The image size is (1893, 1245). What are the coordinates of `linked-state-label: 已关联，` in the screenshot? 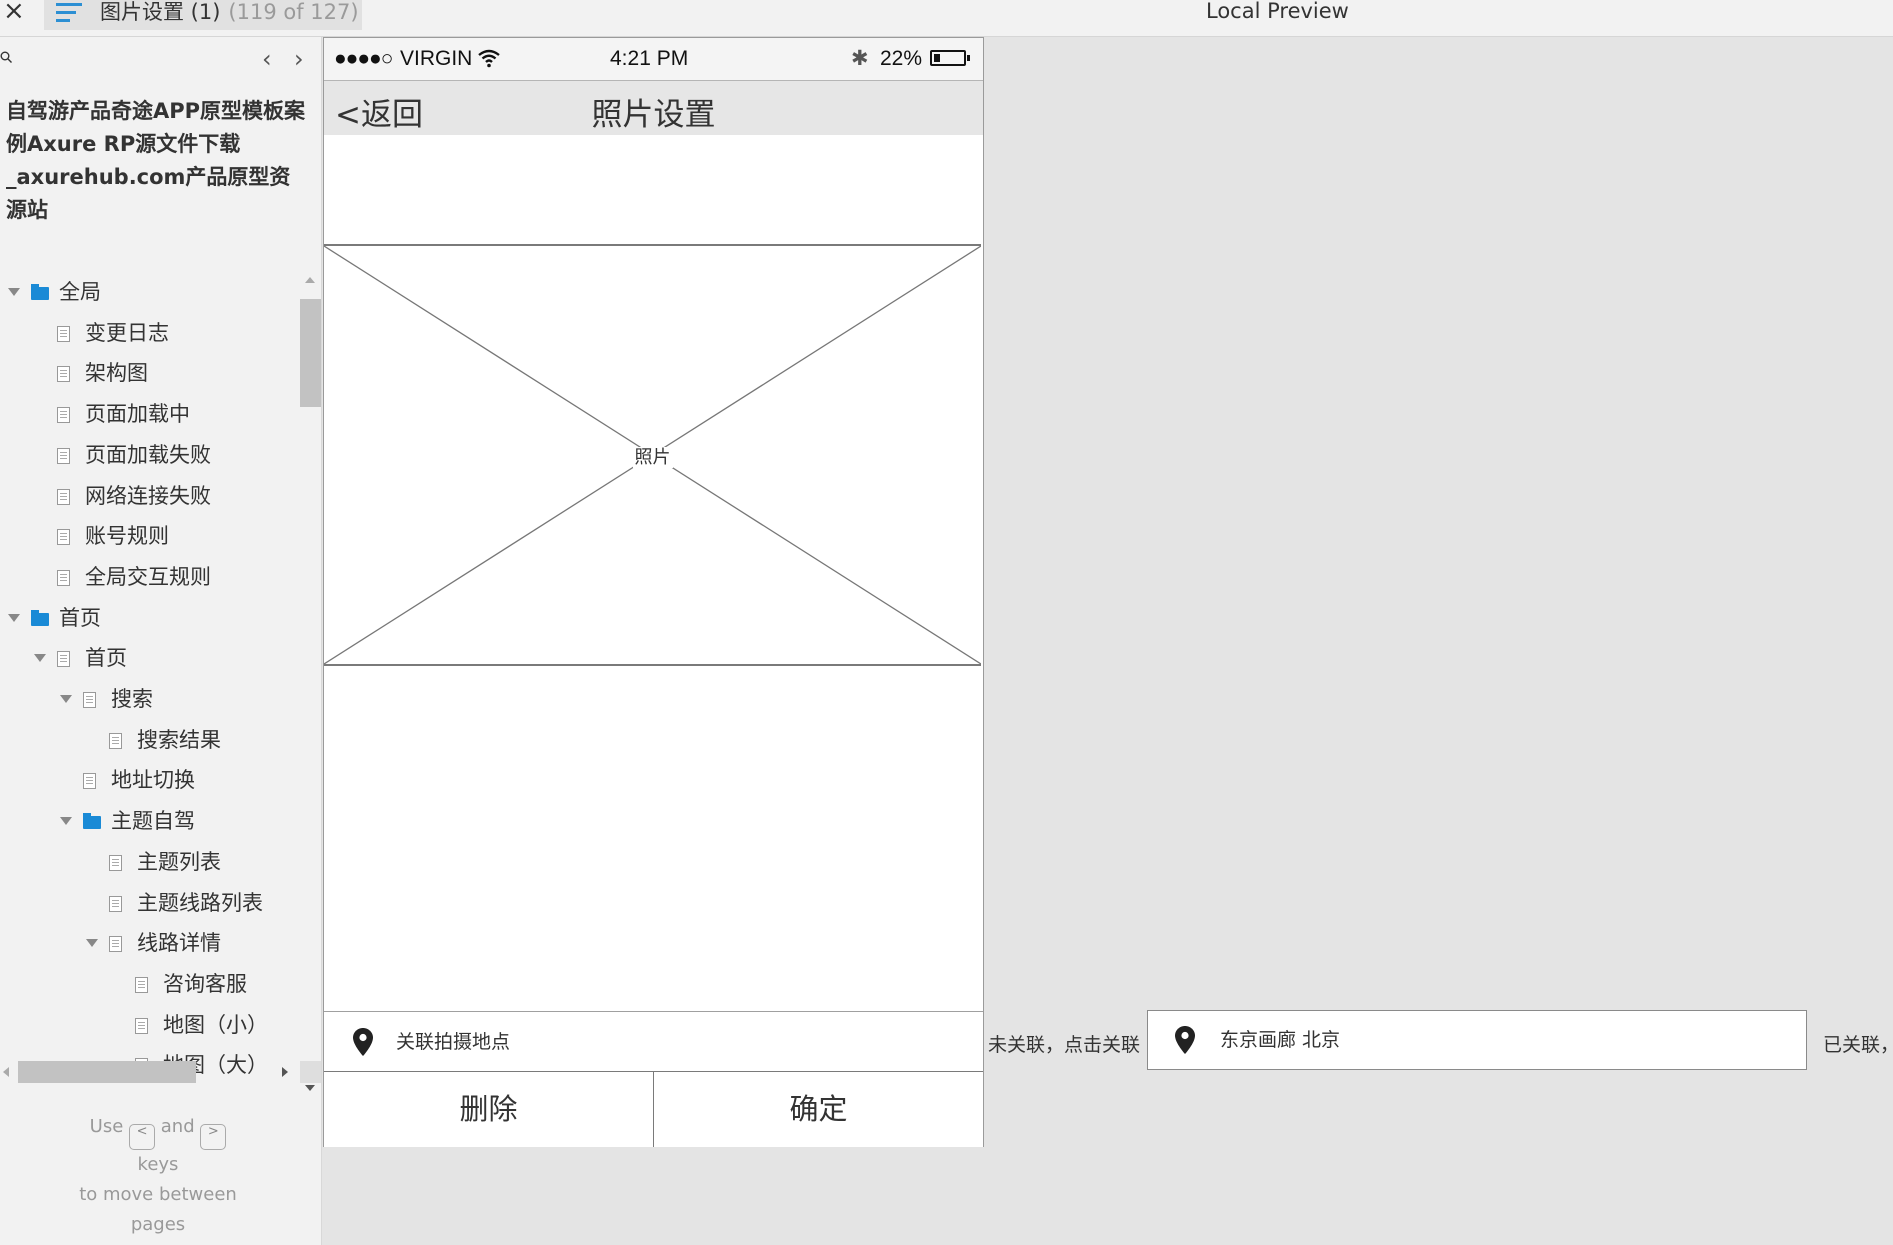 It's located at (1858, 1045).